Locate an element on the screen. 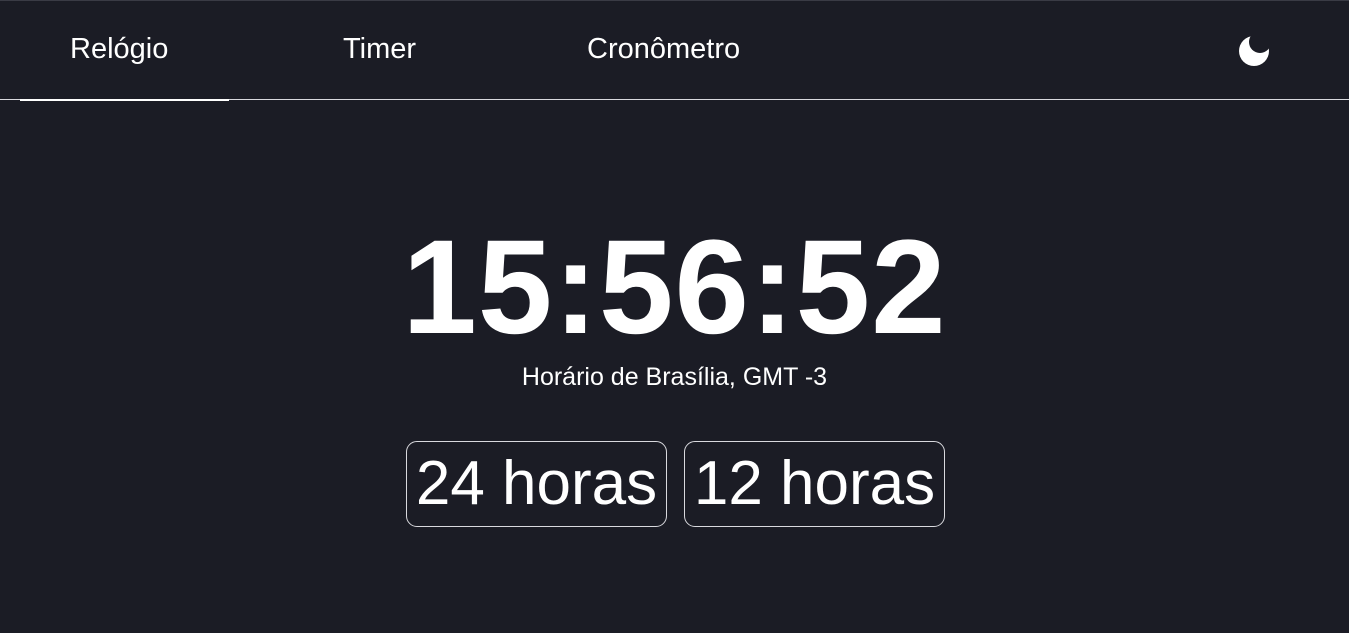 This screenshot has height=633, width=1349. theme-toggle-button is located at coordinates (1254, 52).